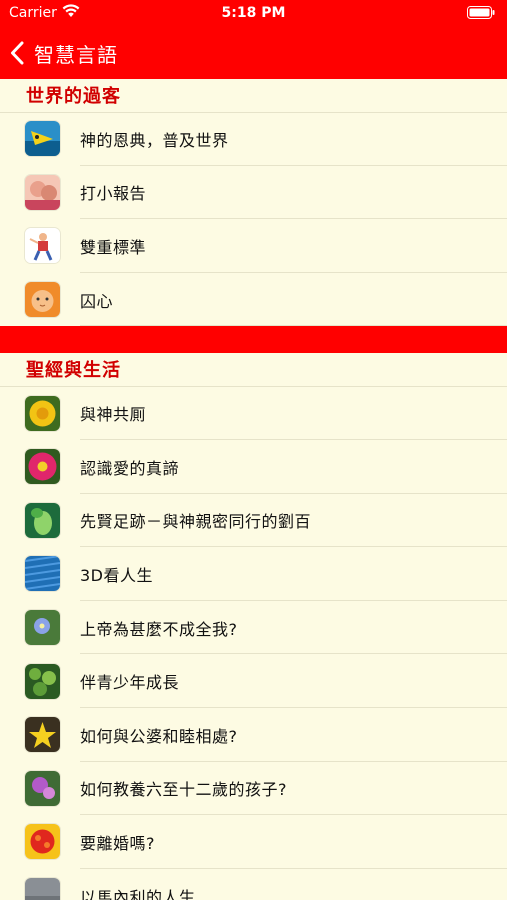 The image size is (507, 900). Describe the element at coordinates (253, 139) in the screenshot. I see `list-item: 神的恩典，普及世界` at that location.